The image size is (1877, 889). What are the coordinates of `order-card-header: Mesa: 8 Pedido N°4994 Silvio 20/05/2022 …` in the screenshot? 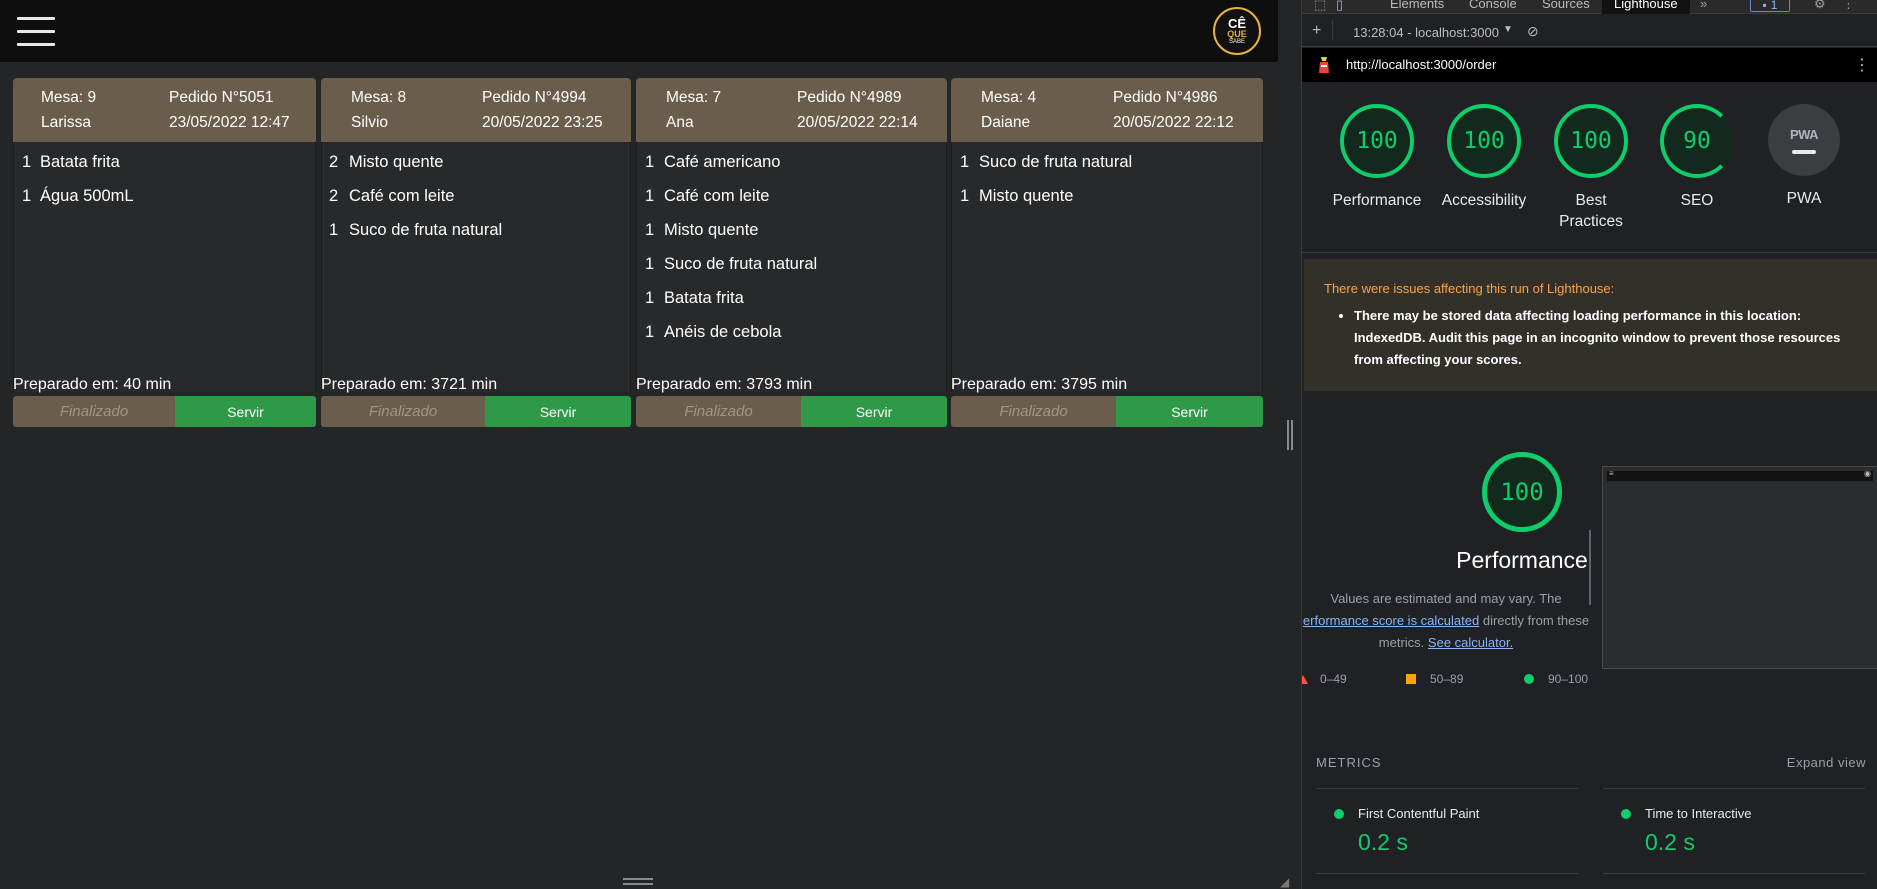 It's located at (476, 110).